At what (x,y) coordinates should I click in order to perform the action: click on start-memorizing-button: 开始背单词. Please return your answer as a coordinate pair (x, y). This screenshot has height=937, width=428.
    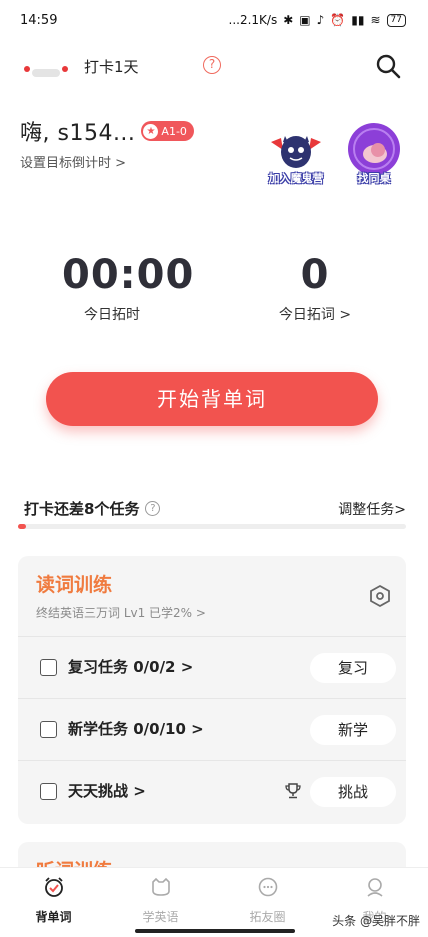
    Looking at the image, I should click on (212, 399).